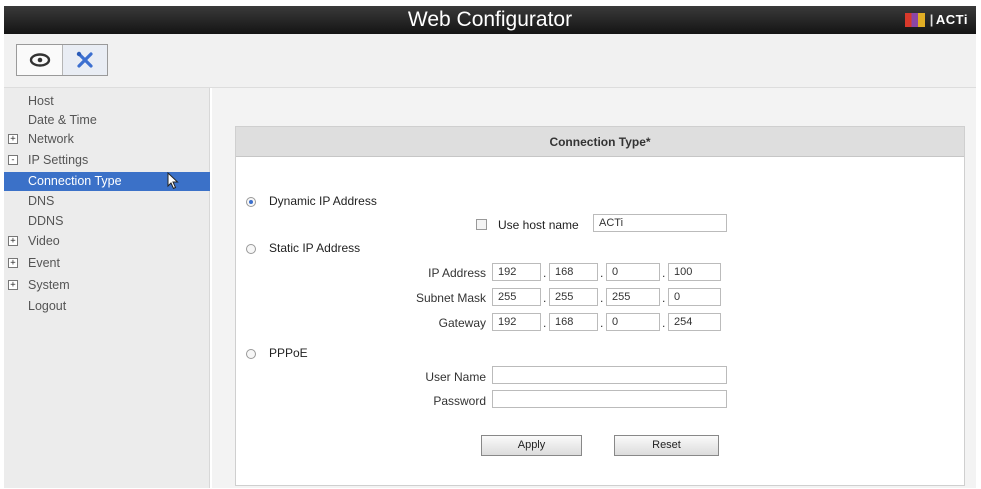  Describe the element at coordinates (41, 201) in the screenshot. I see `sidebar-item-label: DNS` at that location.